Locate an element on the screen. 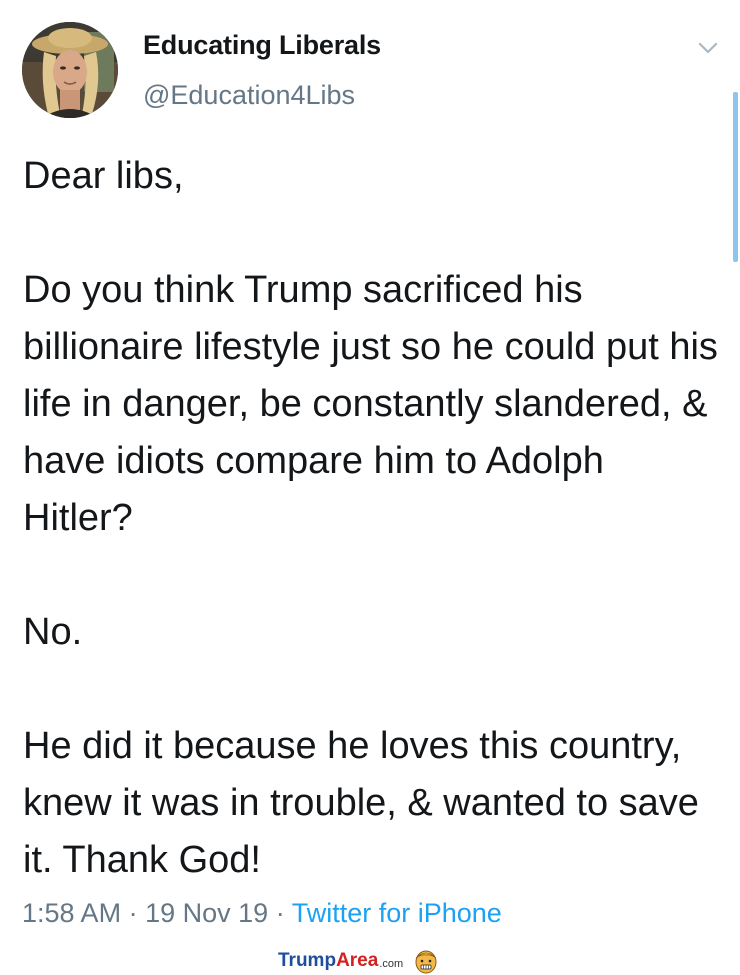  avatar-photo is located at coordinates (70, 70).